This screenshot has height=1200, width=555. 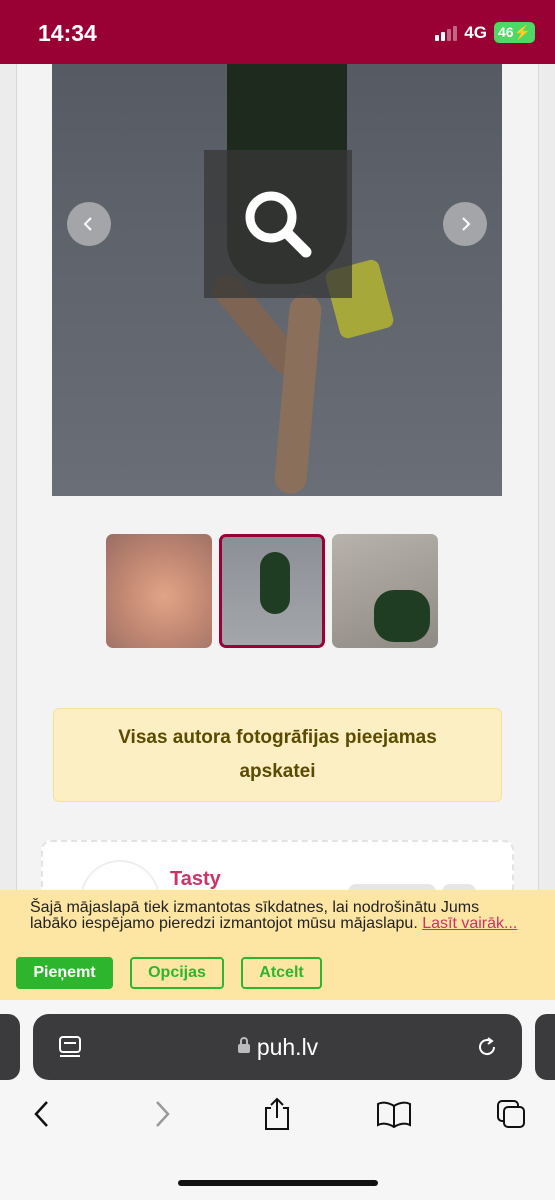 I want to click on cancel-cookies-button: Atcelt, so click(x=281, y=973).